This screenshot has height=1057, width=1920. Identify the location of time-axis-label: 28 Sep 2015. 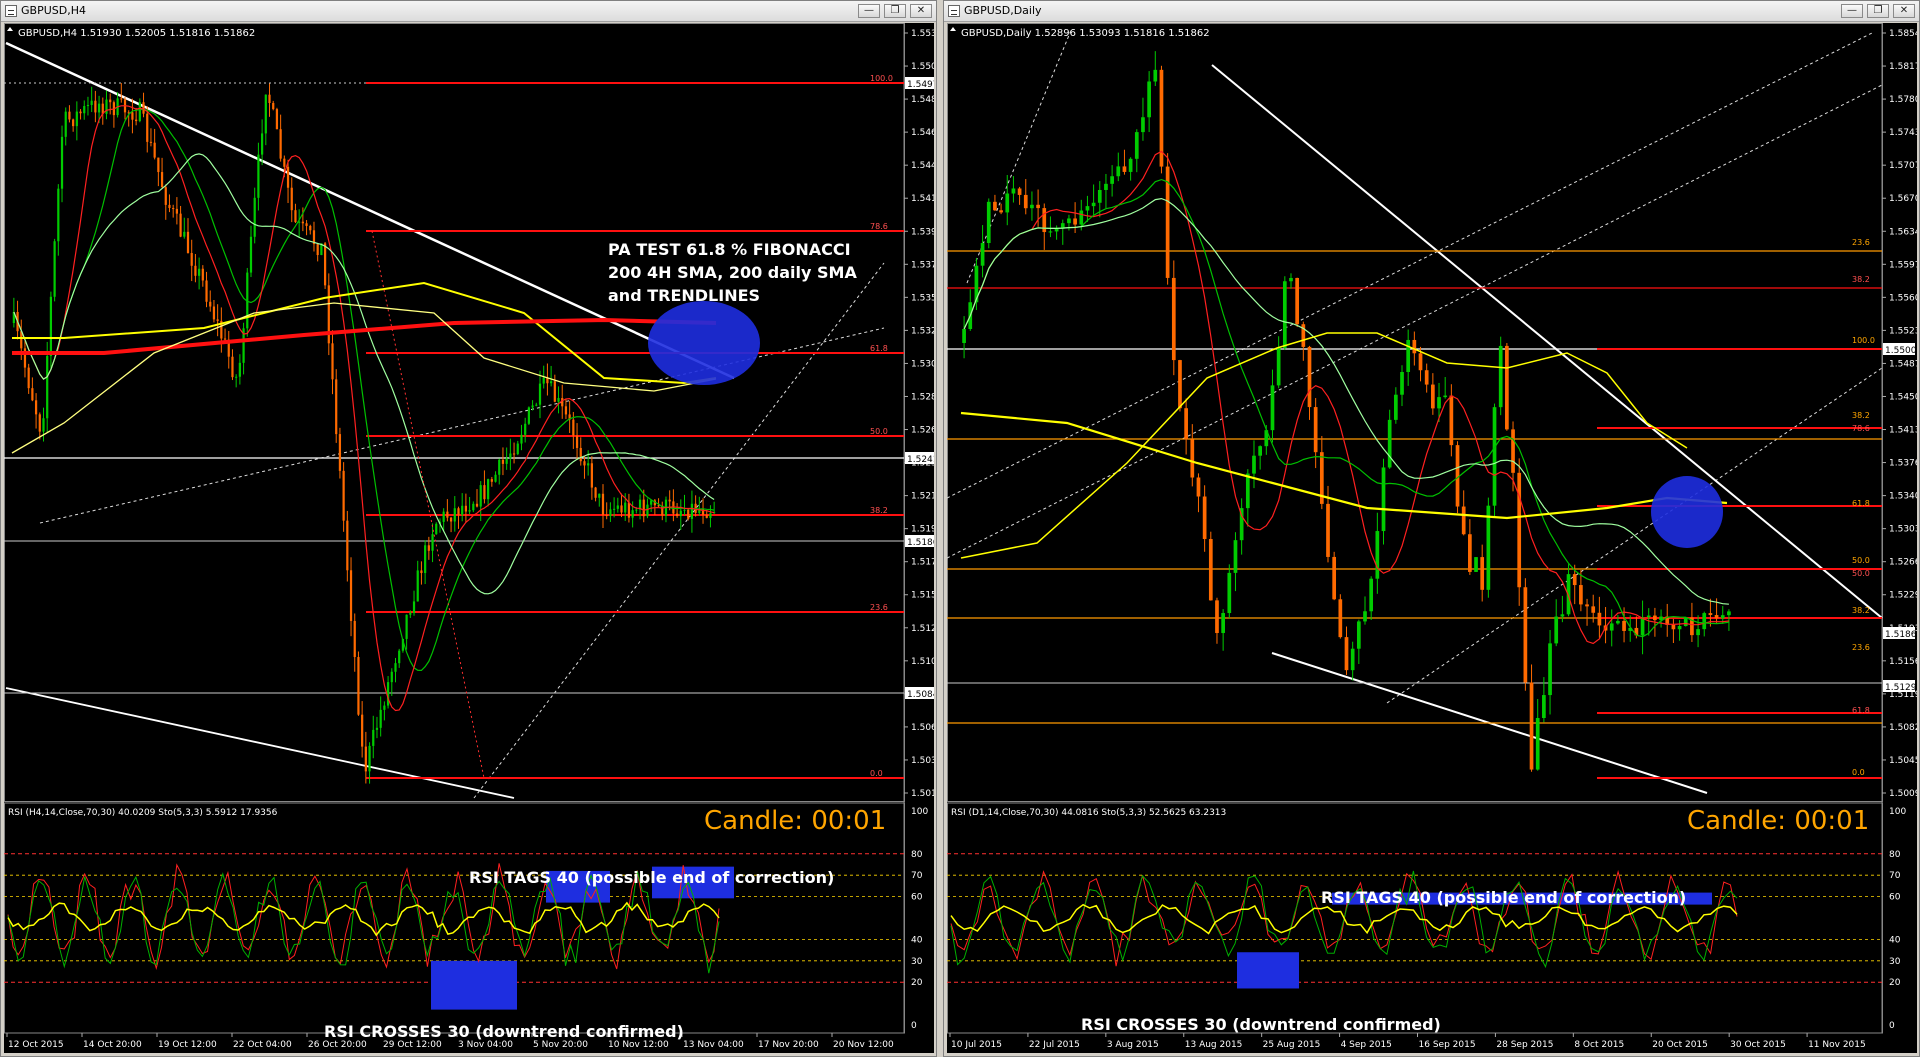
(1524, 1045).